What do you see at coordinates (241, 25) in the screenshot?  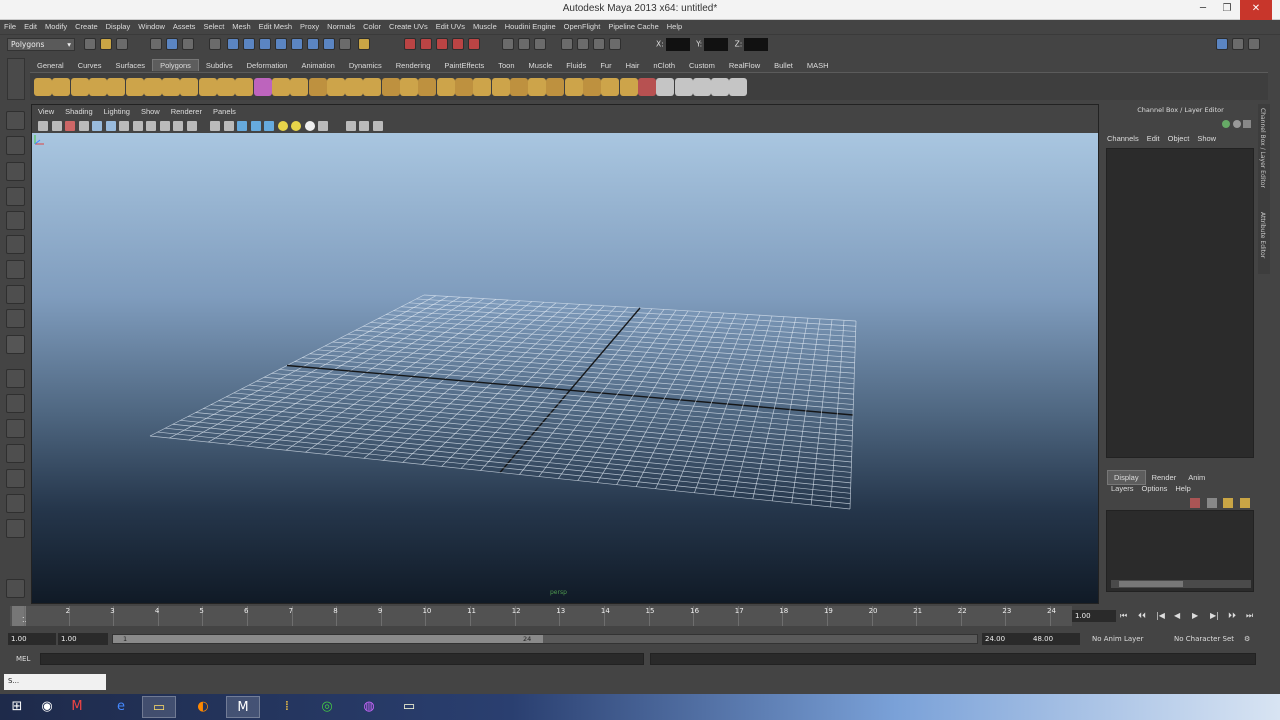 I see `menu-mesh: Mesh` at bounding box center [241, 25].